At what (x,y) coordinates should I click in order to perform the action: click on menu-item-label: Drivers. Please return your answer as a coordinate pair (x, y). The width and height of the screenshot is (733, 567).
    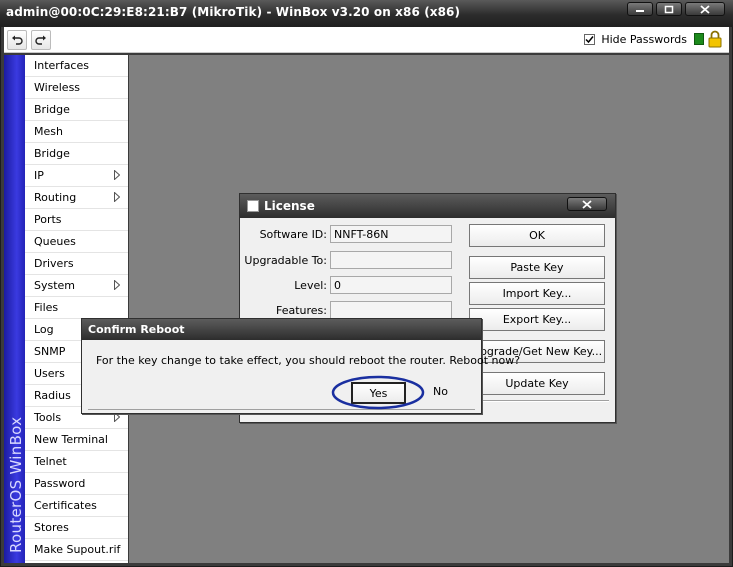
    Looking at the image, I should click on (54, 263).